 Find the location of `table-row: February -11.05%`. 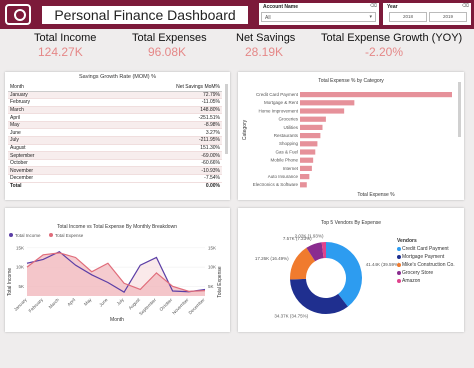

table-row: February -11.05% is located at coordinates (115, 102).